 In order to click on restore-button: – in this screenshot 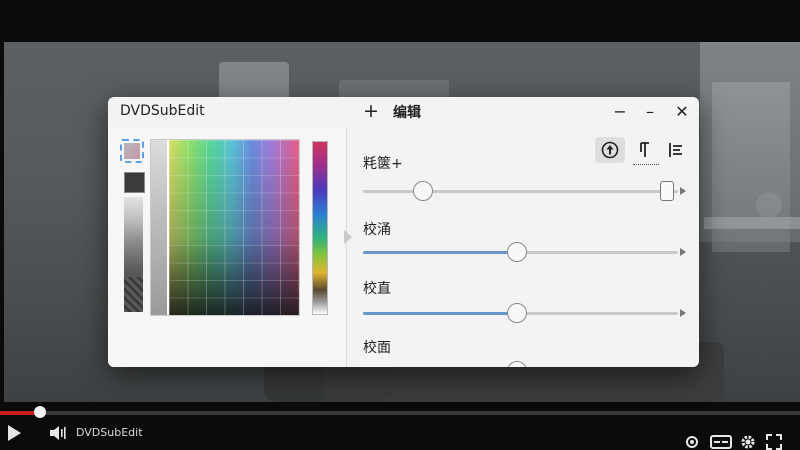, I will do `click(650, 112)`.